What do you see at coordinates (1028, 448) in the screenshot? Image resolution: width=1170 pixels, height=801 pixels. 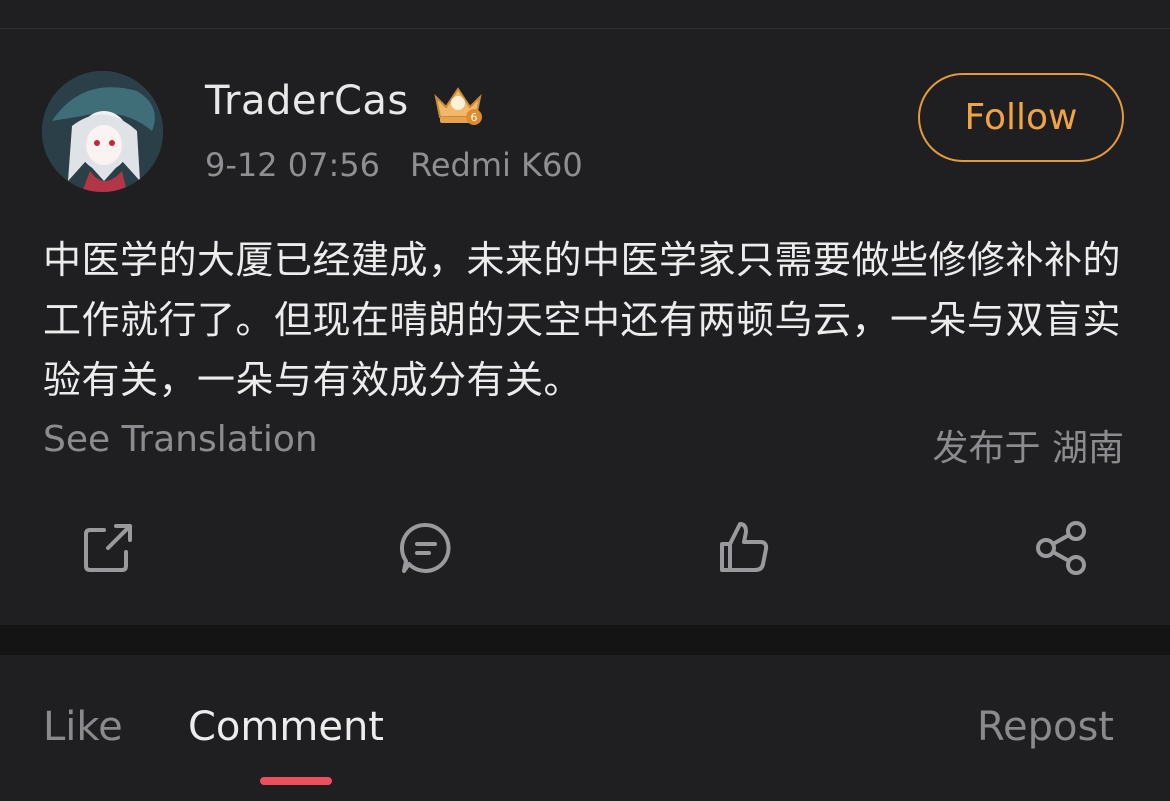 I see `post-location: 发布于 湖南` at bounding box center [1028, 448].